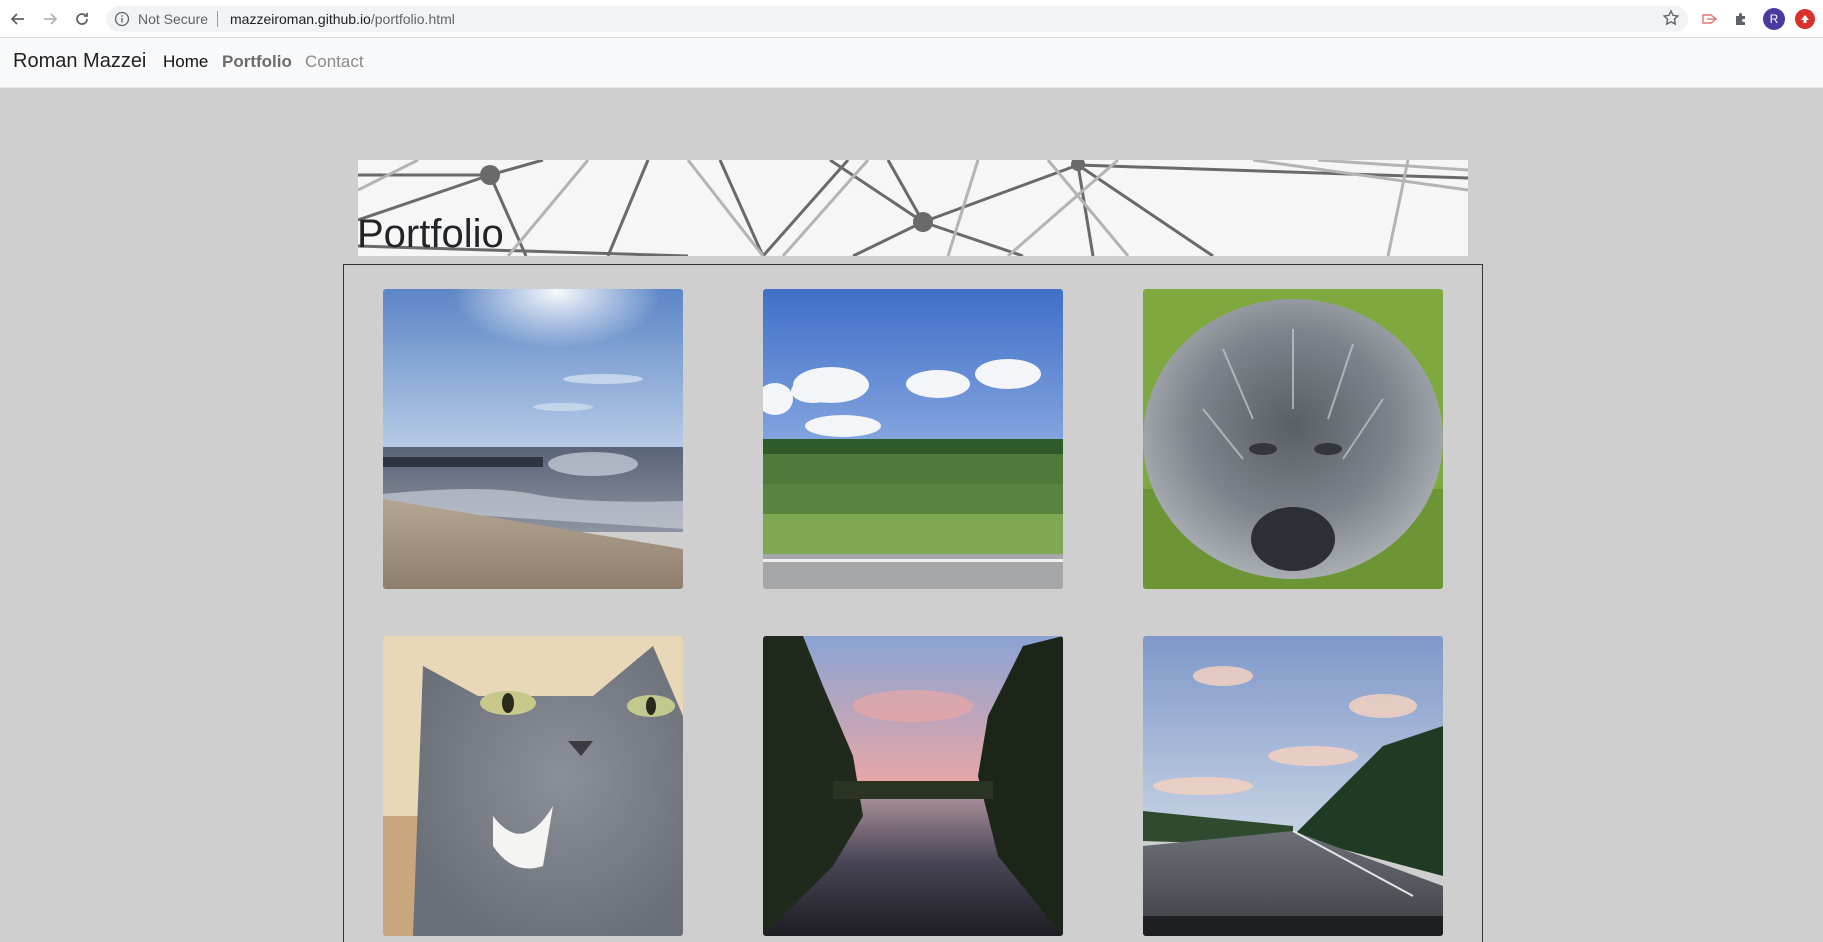 The width and height of the screenshot is (1823, 942). What do you see at coordinates (18, 19) in the screenshot?
I see `back-arrow-icon` at bounding box center [18, 19].